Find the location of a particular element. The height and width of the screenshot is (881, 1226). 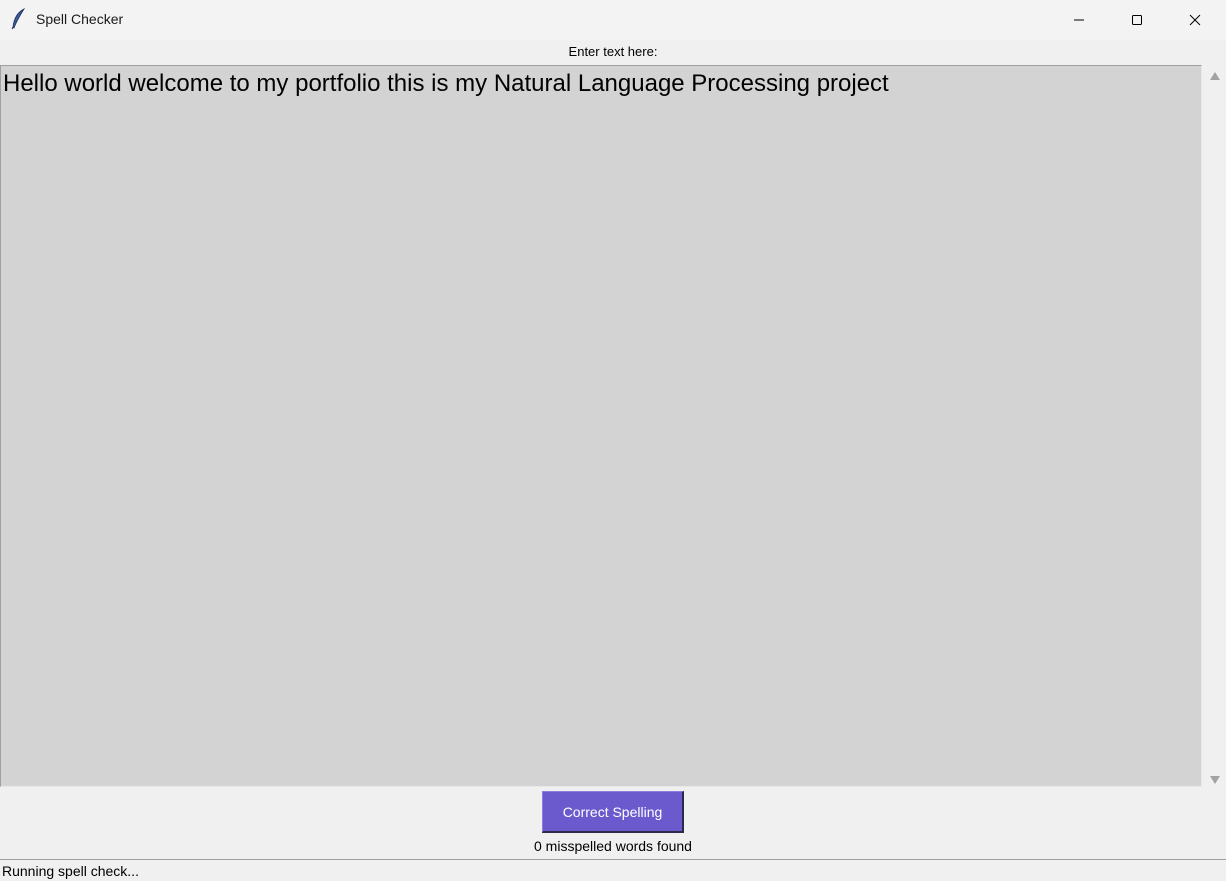

minimize-icon is located at coordinates (1079, 20).